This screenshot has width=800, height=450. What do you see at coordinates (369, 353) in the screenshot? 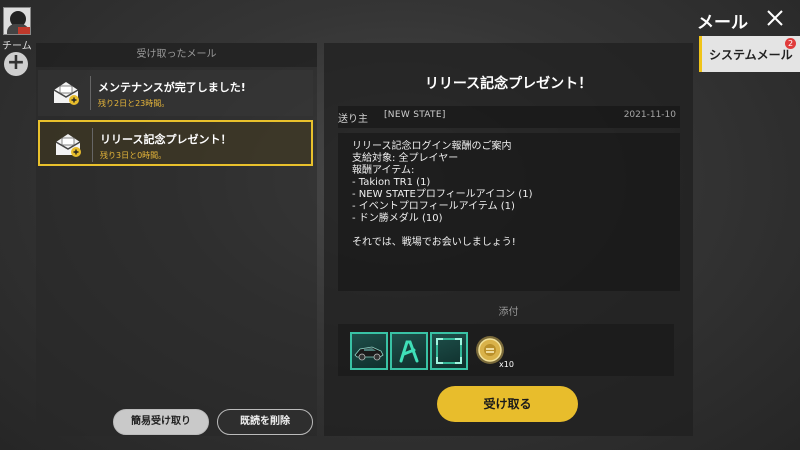
I see `vehicle-icon` at bounding box center [369, 353].